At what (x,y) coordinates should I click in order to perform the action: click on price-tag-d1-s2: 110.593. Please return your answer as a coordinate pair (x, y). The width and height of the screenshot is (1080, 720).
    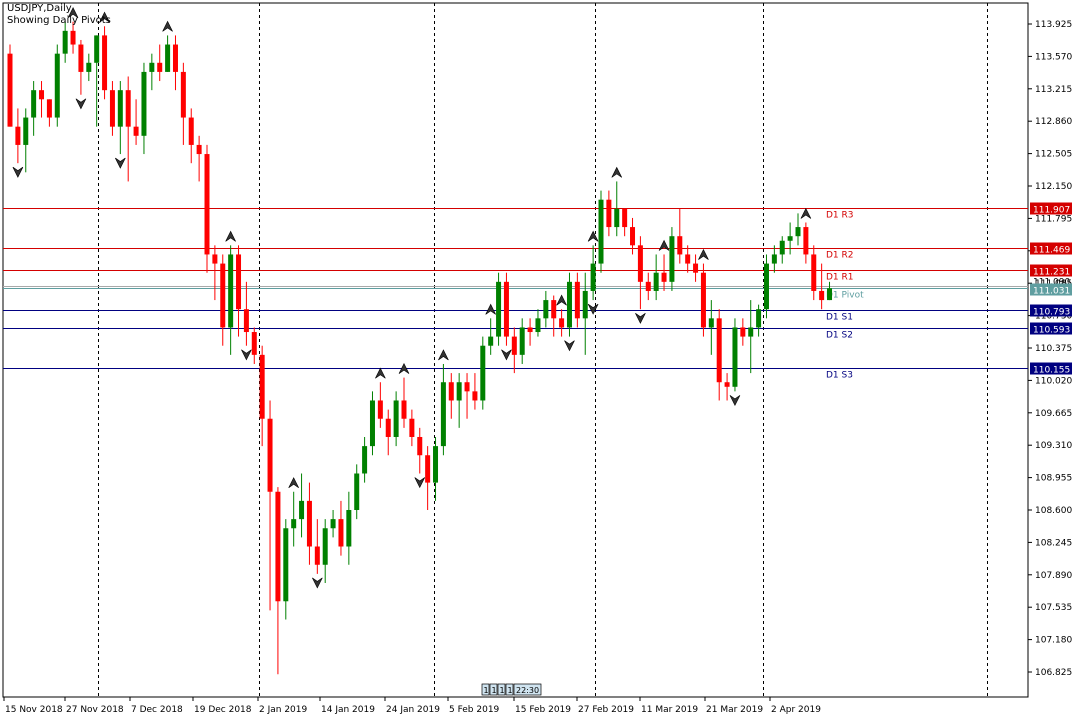
    Looking at the image, I should click on (1051, 329).